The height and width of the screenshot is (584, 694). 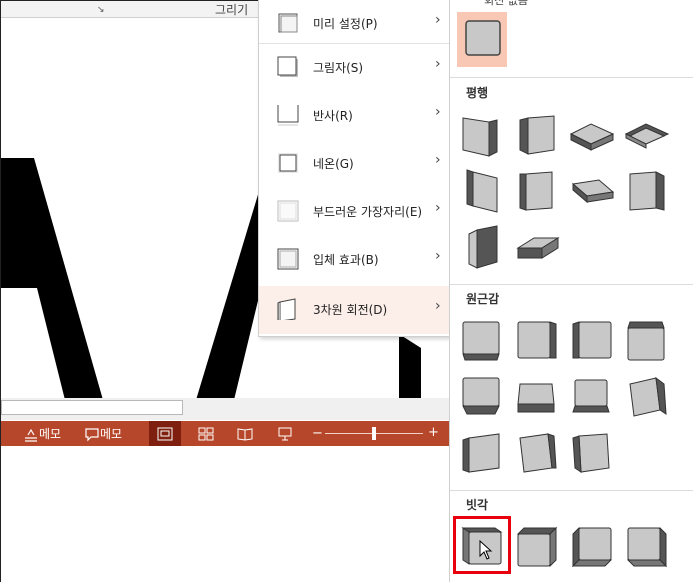 I want to click on menu-item-label: 그림자(S), so click(x=338, y=68).